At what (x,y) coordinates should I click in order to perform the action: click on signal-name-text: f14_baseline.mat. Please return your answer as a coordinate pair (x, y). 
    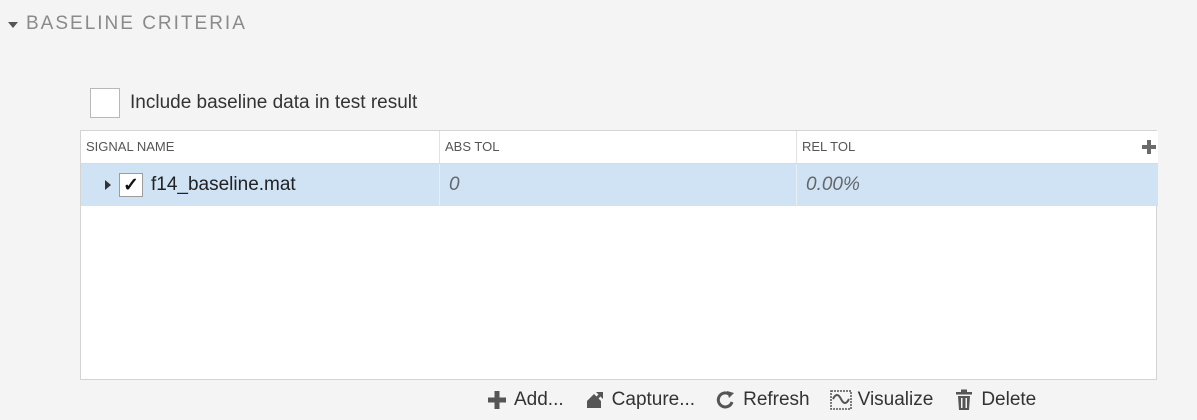
    Looking at the image, I should click on (223, 184).